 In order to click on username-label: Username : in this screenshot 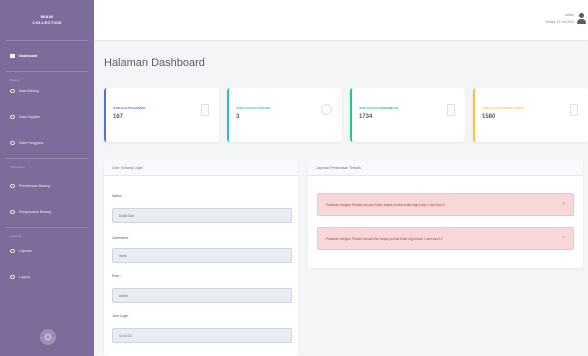, I will do `click(121, 238)`.